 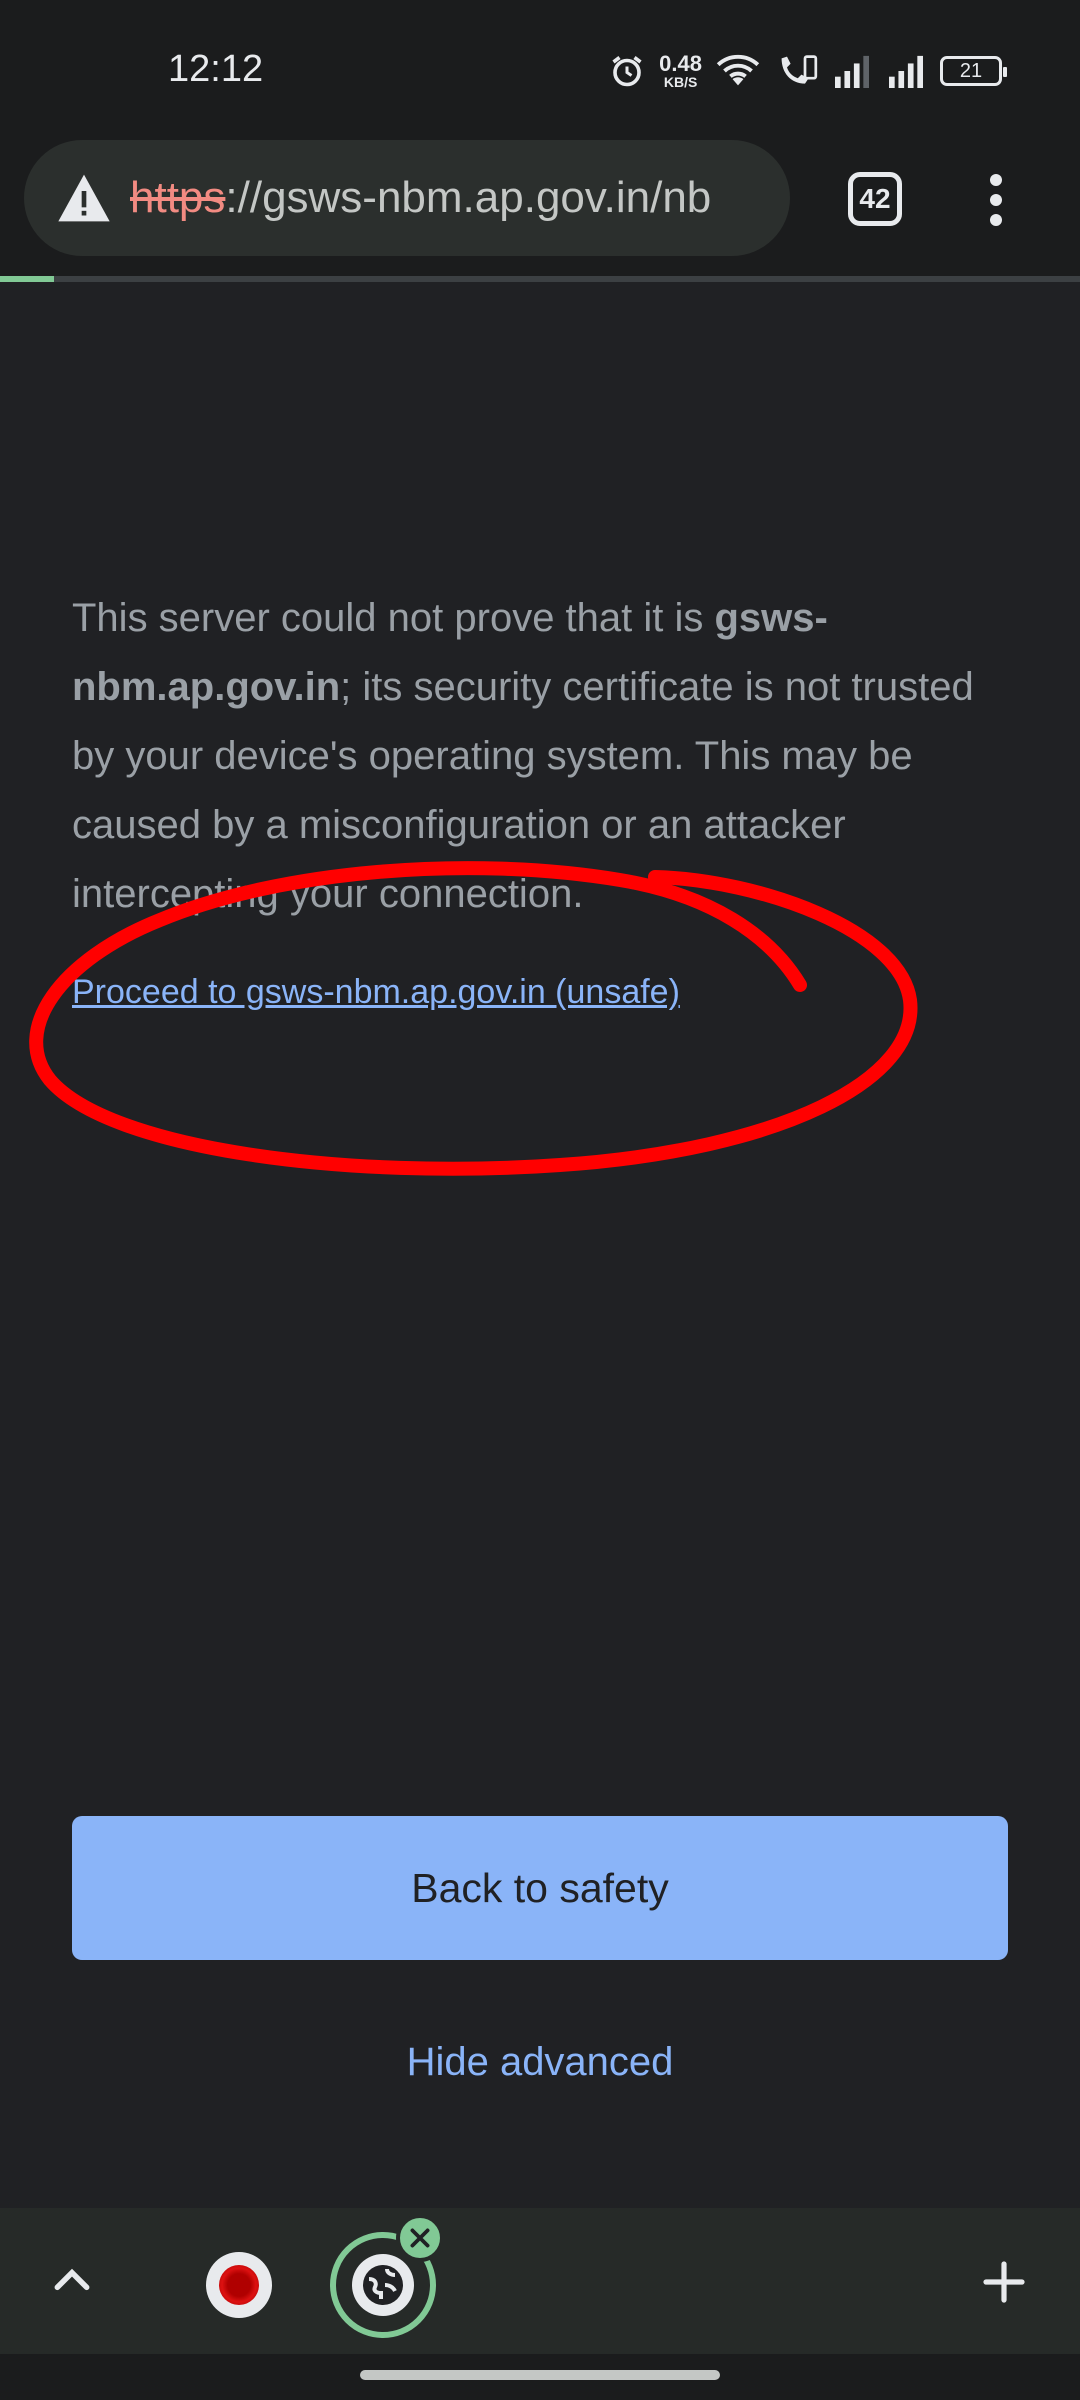 What do you see at coordinates (738, 70) in the screenshot?
I see `wifi-icon` at bounding box center [738, 70].